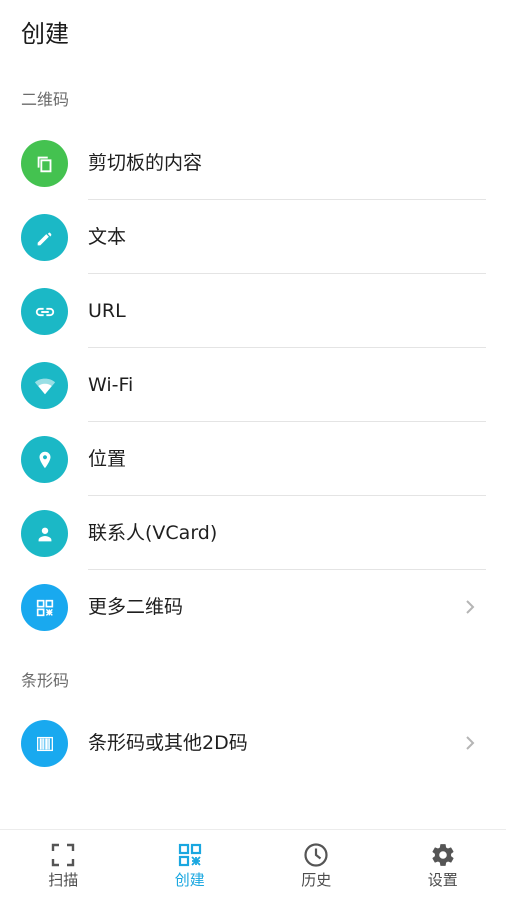 The height and width of the screenshot is (900, 506). What do you see at coordinates (316, 880) in the screenshot?
I see `tab-label: 历史` at bounding box center [316, 880].